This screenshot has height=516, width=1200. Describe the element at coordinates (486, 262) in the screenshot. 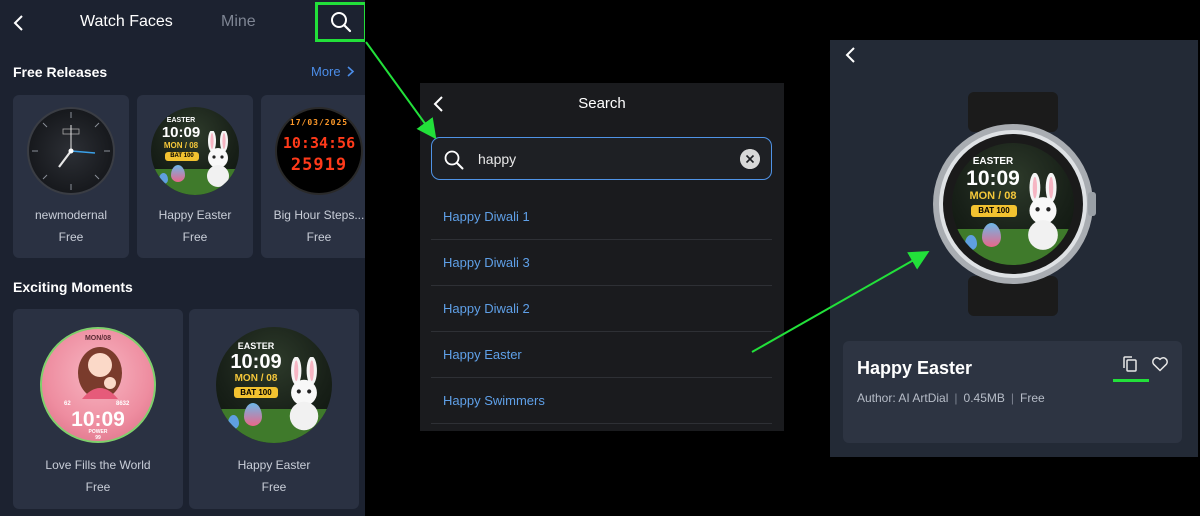

I see `search-result-label: Happy Diwali 3` at that location.